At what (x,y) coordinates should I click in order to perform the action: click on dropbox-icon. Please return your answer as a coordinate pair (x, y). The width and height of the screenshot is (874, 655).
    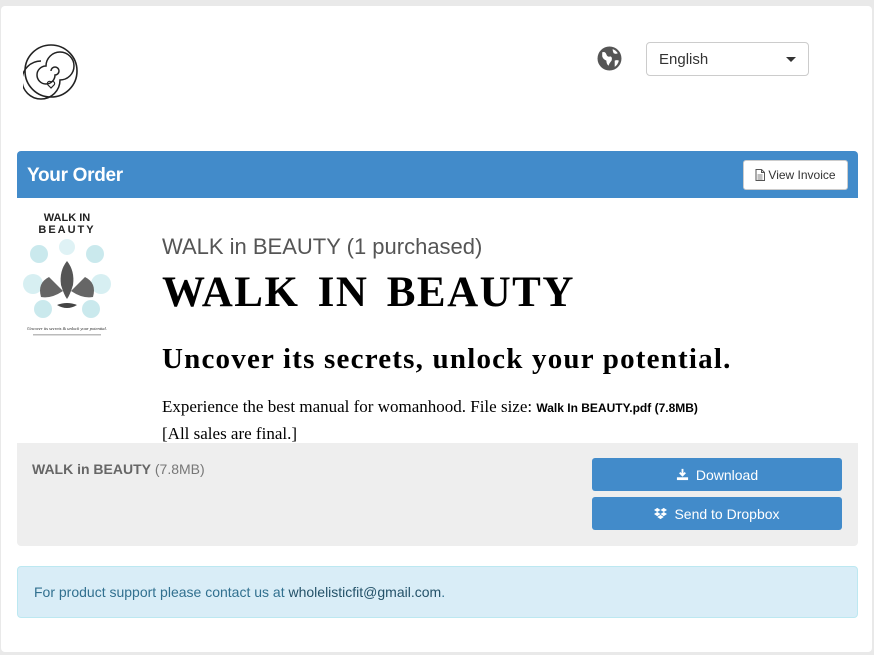
    Looking at the image, I should click on (661, 513).